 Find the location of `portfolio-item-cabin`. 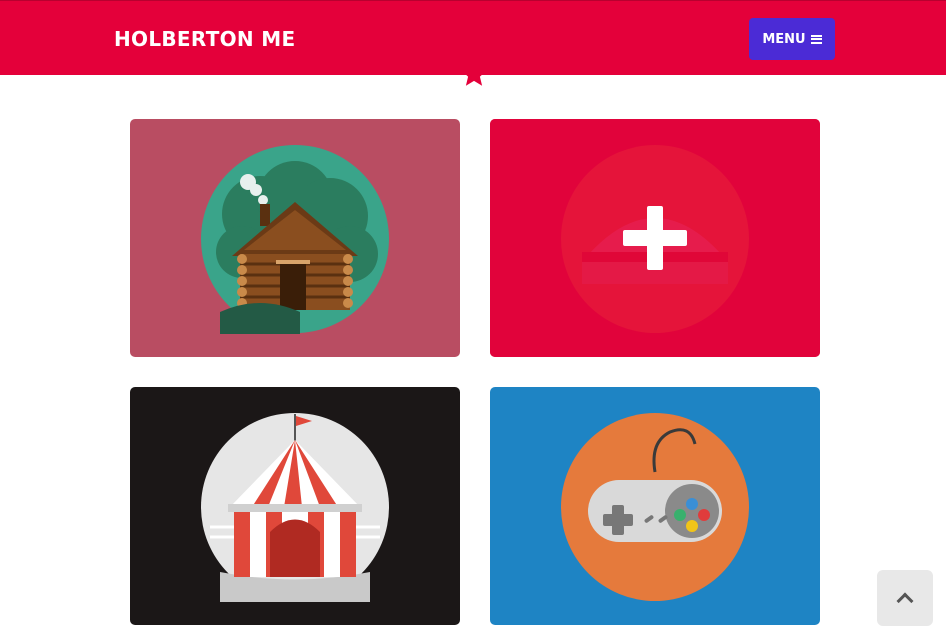

portfolio-item-cabin is located at coordinates (295, 238).